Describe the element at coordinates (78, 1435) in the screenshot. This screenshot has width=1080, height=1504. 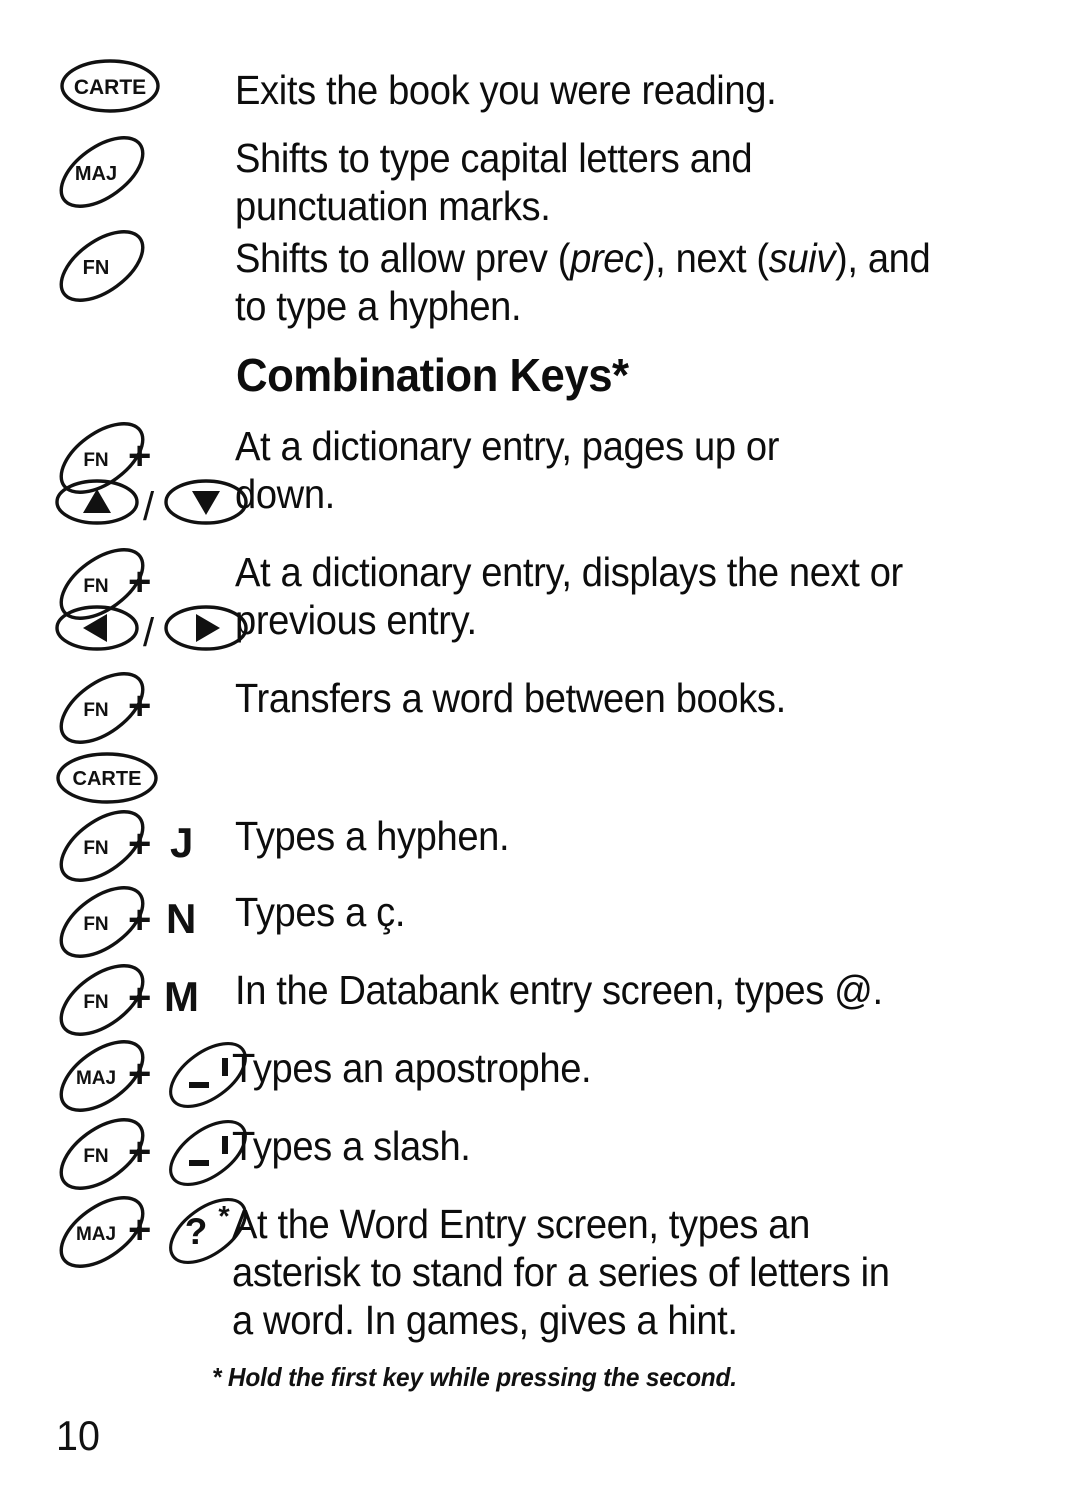
I see `page-number: 10` at that location.